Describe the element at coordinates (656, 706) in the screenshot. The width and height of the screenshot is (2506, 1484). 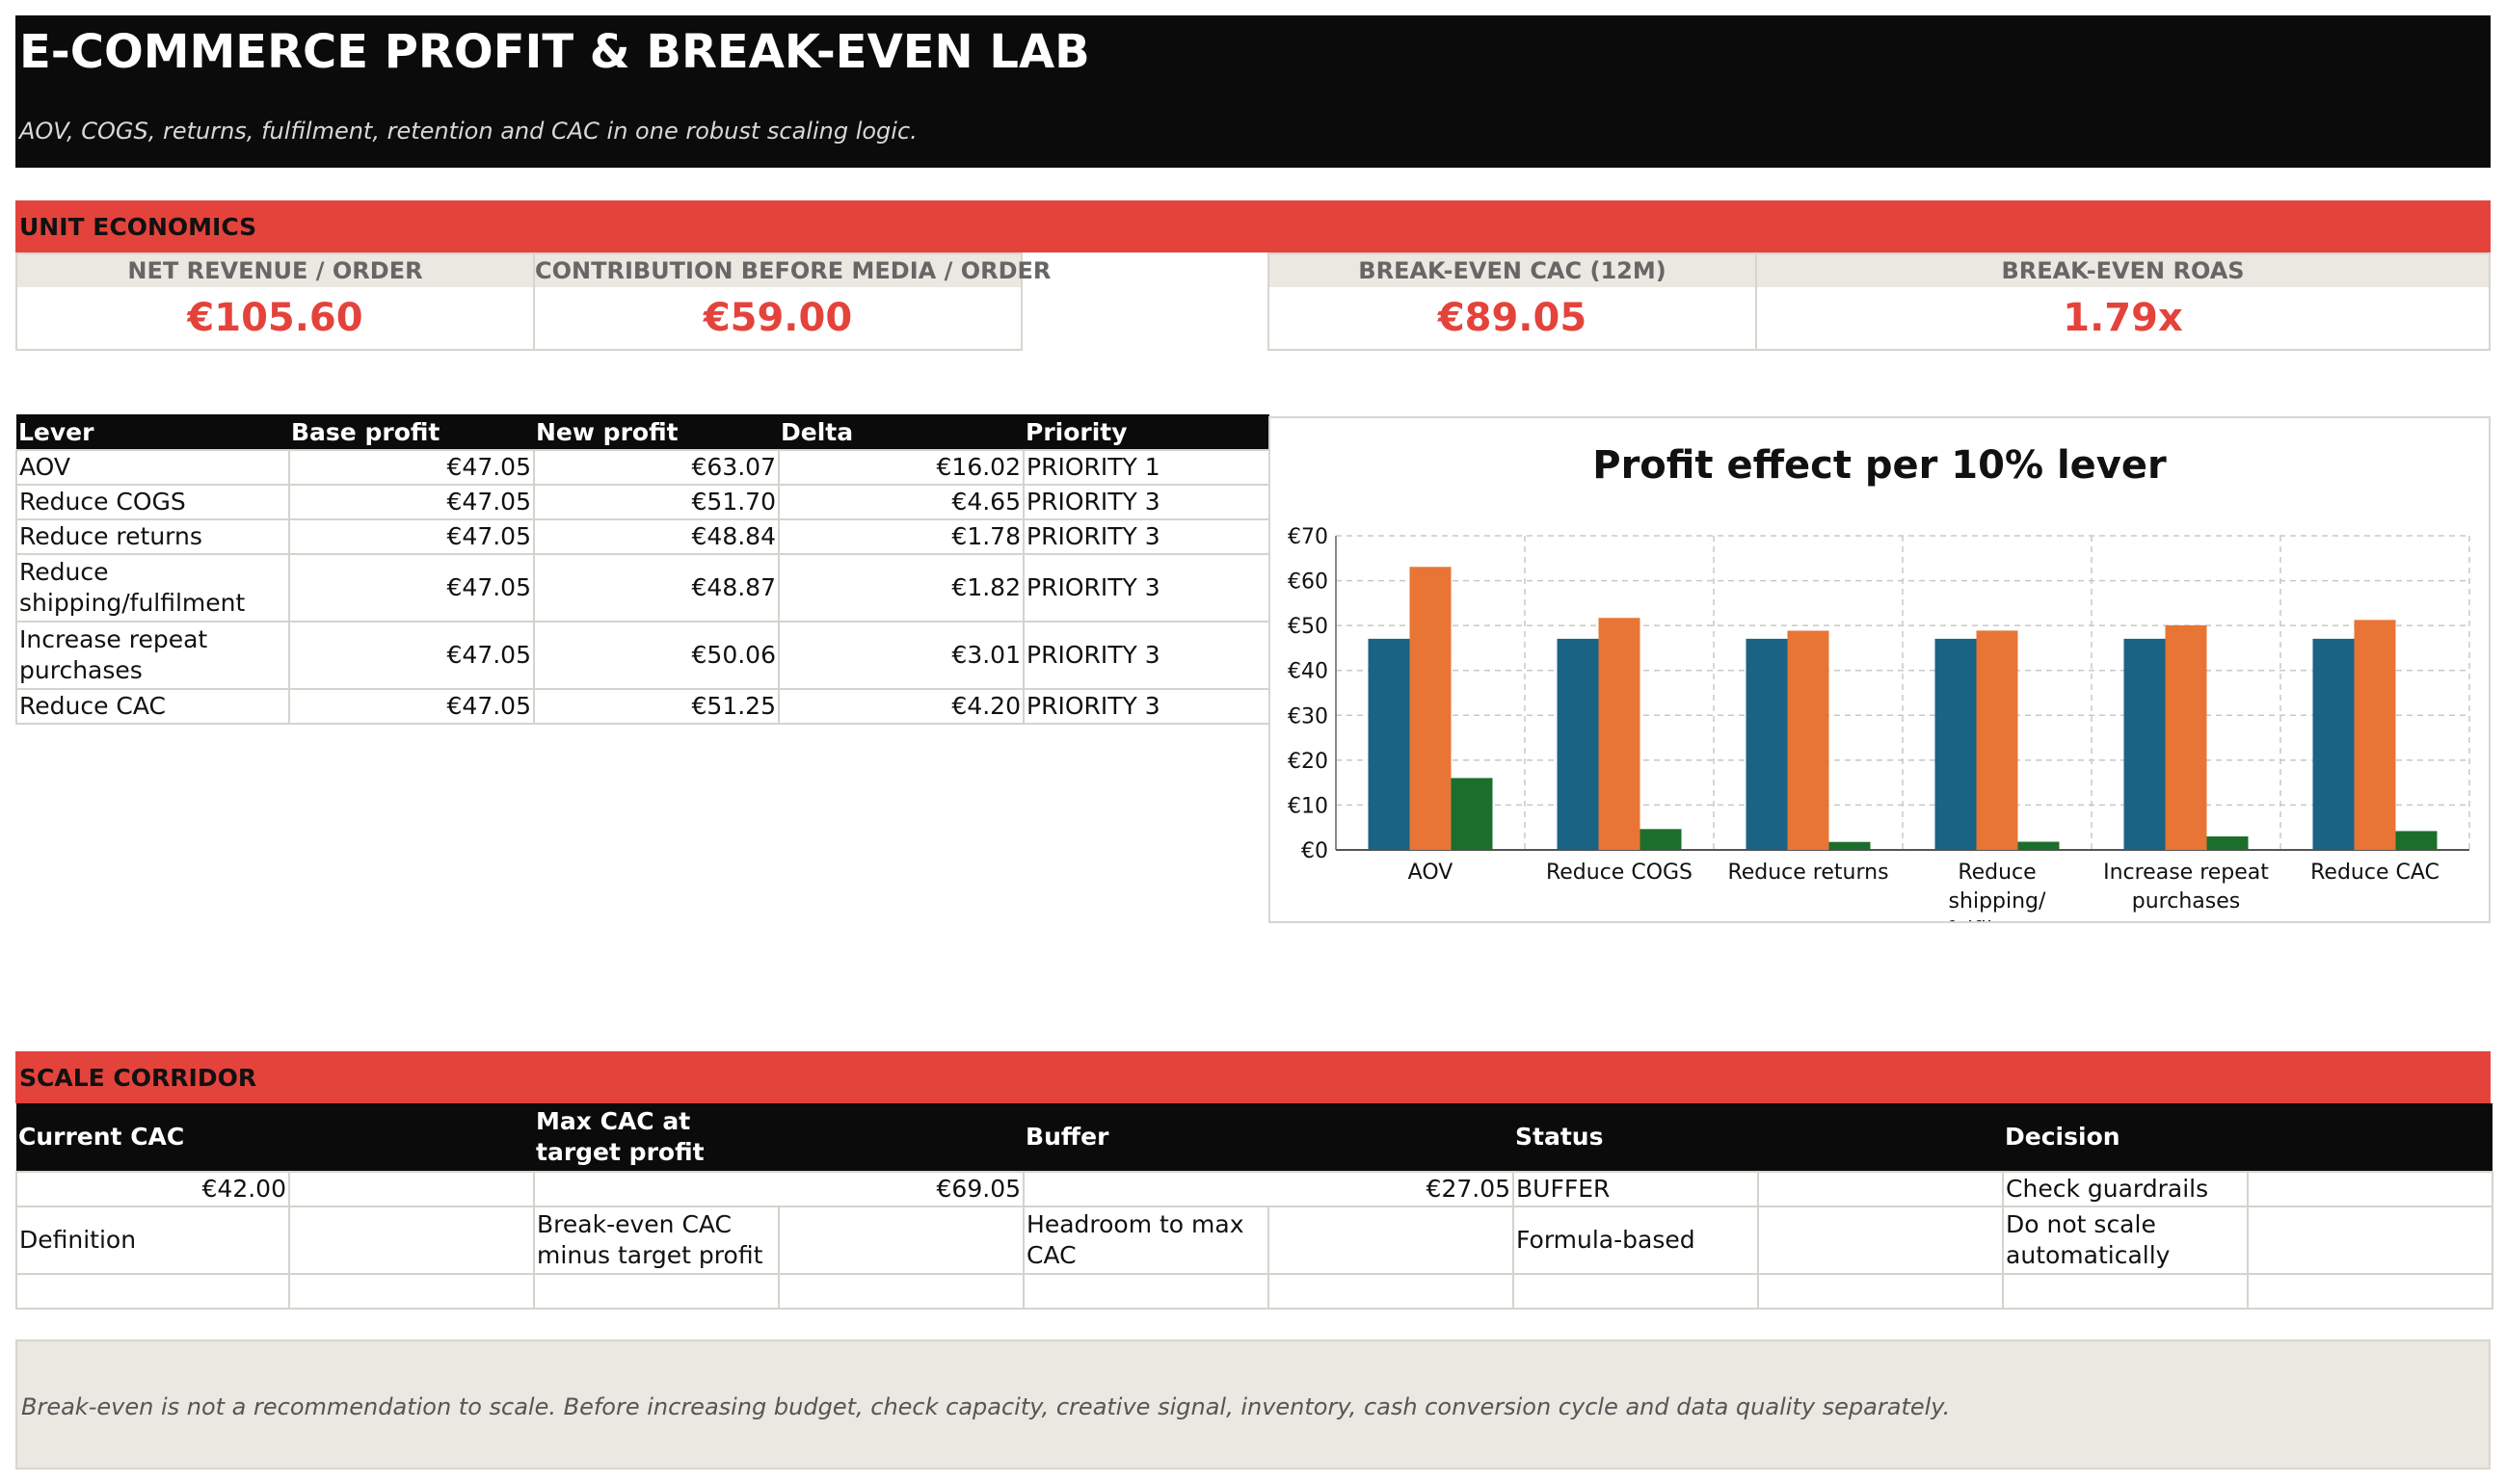
I see `cell-new-profit: €51.25` at that location.